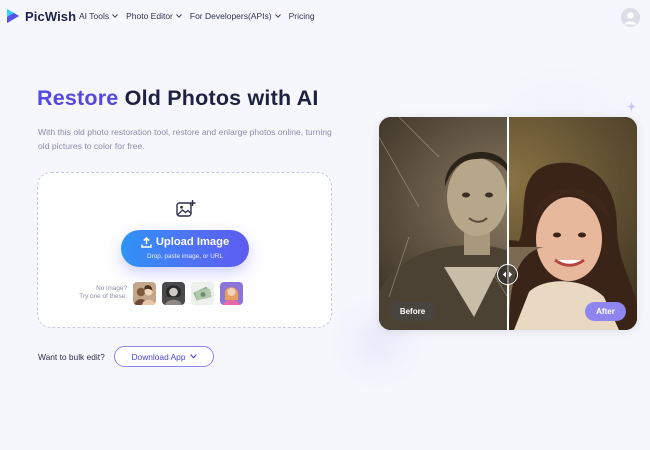 The width and height of the screenshot is (650, 450). I want to click on before-label: Before, so click(412, 311).